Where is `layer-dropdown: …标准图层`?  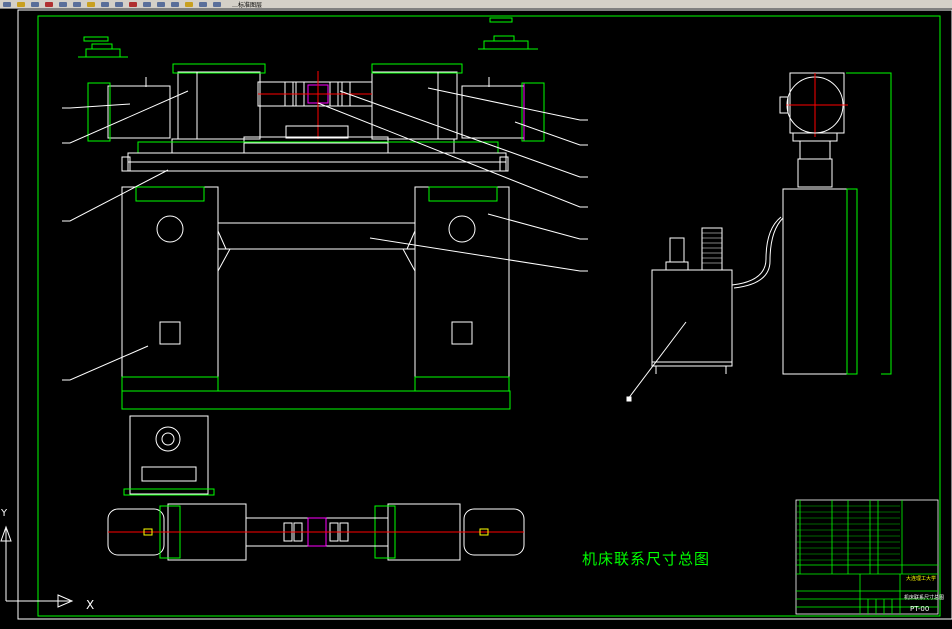 layer-dropdown: …标准图层 is located at coordinates (247, 4).